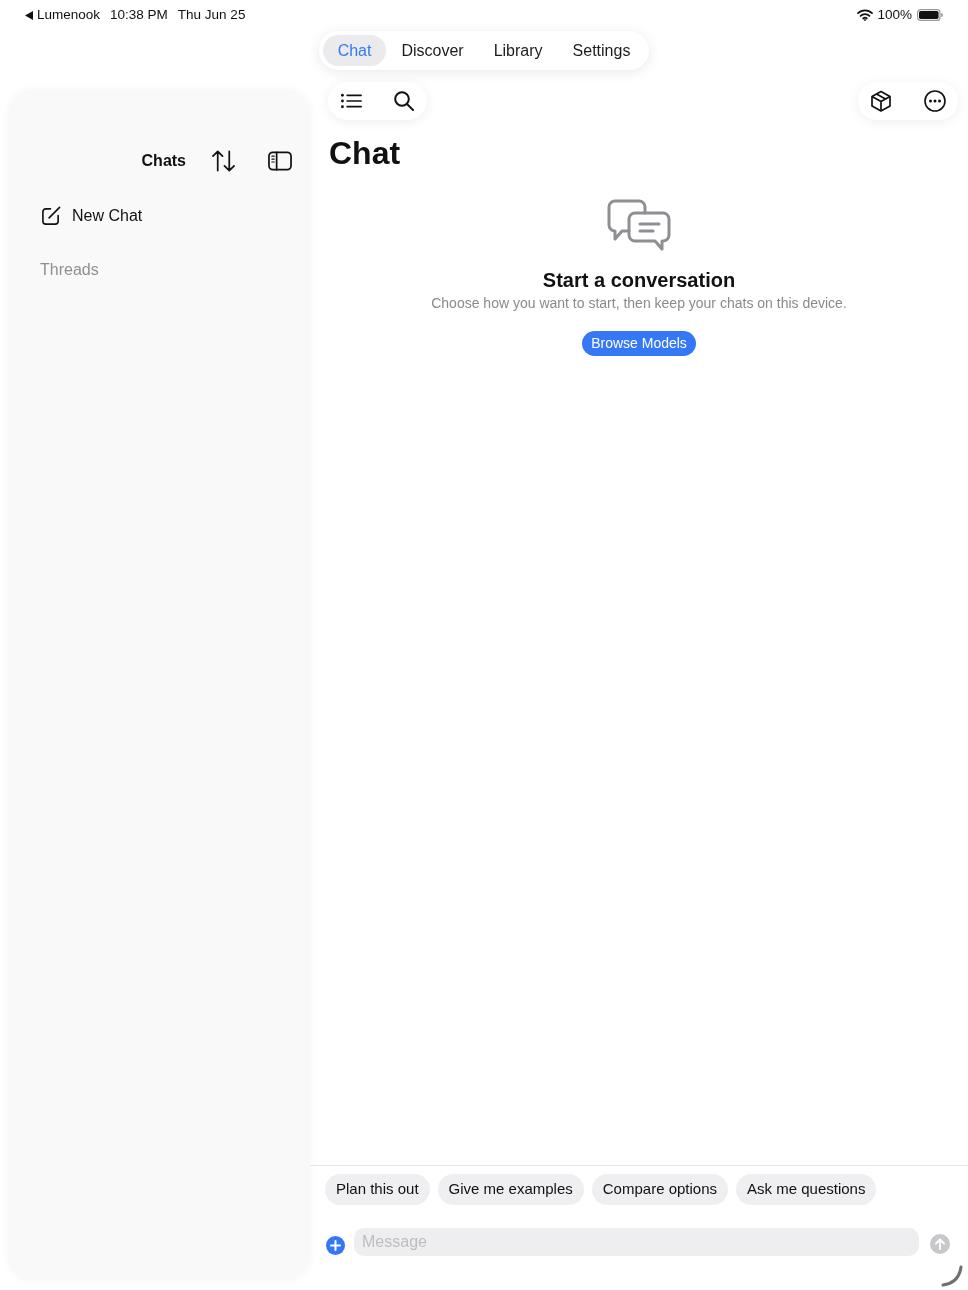 This screenshot has height=1290, width=968. Describe the element at coordinates (223, 161) in the screenshot. I see `sort-icon` at that location.